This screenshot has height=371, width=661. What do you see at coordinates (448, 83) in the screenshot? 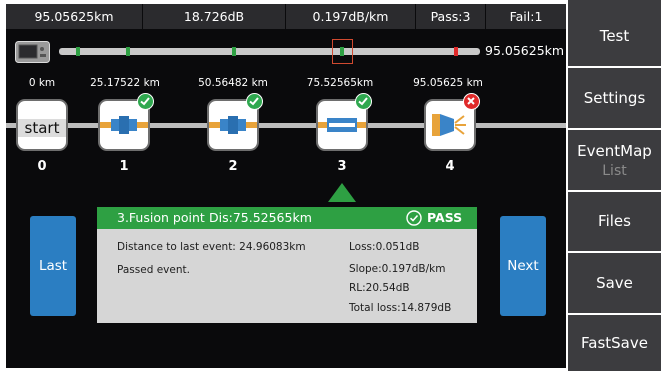
I see `event-4-distance: 95.05625 km` at bounding box center [448, 83].